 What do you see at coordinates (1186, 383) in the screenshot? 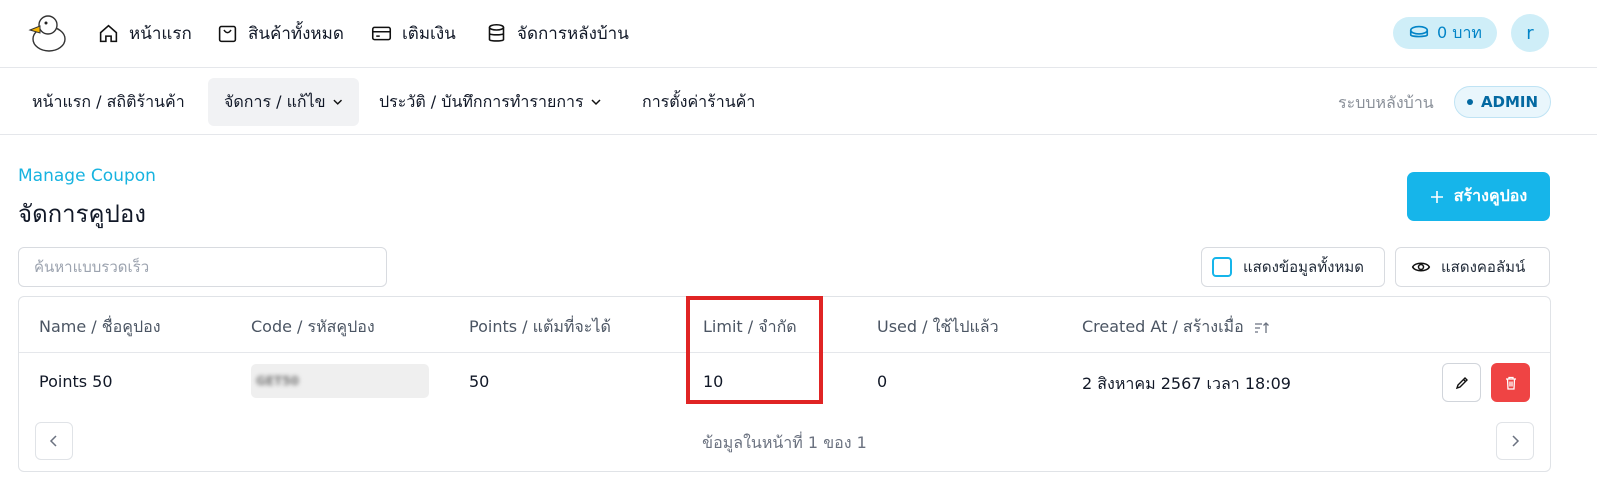
I see `cell-created-at: 2 สิงหาคม 2567 เวลา 18:09` at bounding box center [1186, 383].